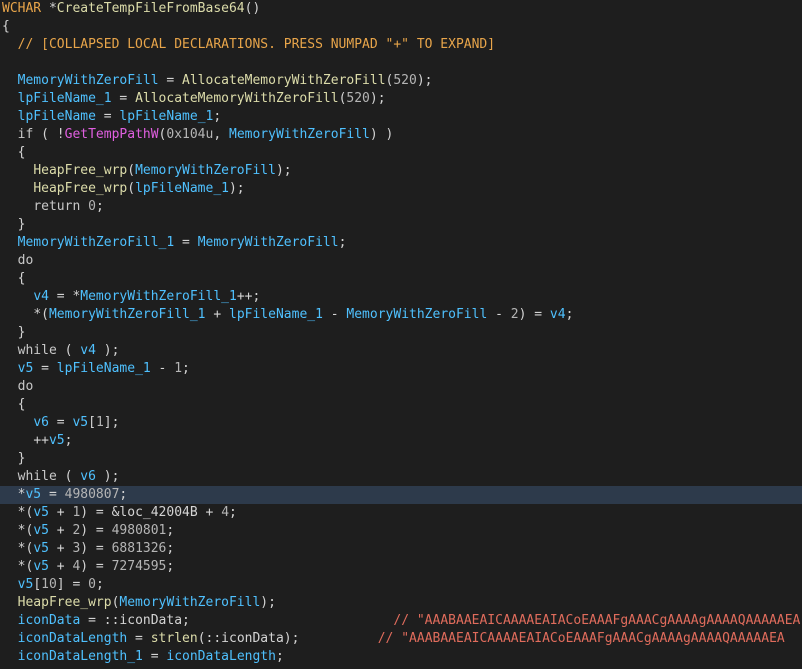 This screenshot has width=802, height=669. What do you see at coordinates (22, 8) in the screenshot?
I see `code-token-col: WCHAR` at bounding box center [22, 8].